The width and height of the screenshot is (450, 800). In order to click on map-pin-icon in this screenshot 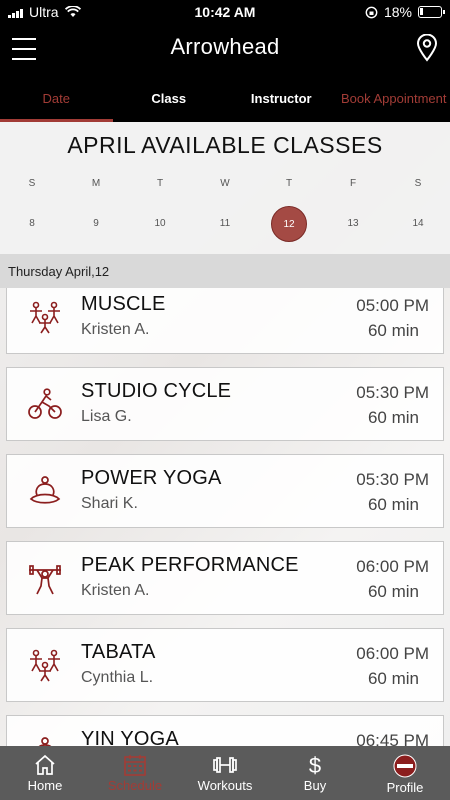, I will do `click(427, 48)`.